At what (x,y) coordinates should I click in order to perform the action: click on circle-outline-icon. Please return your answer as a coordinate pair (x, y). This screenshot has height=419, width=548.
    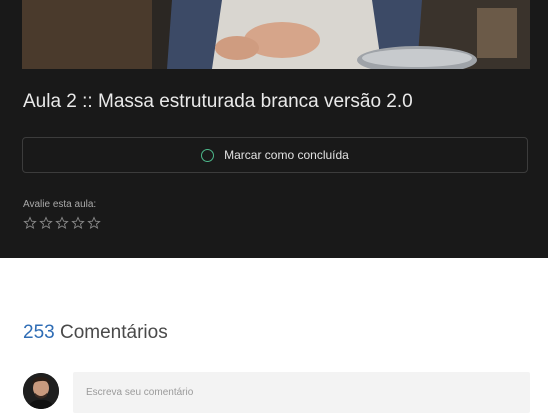
    Looking at the image, I should click on (208, 155).